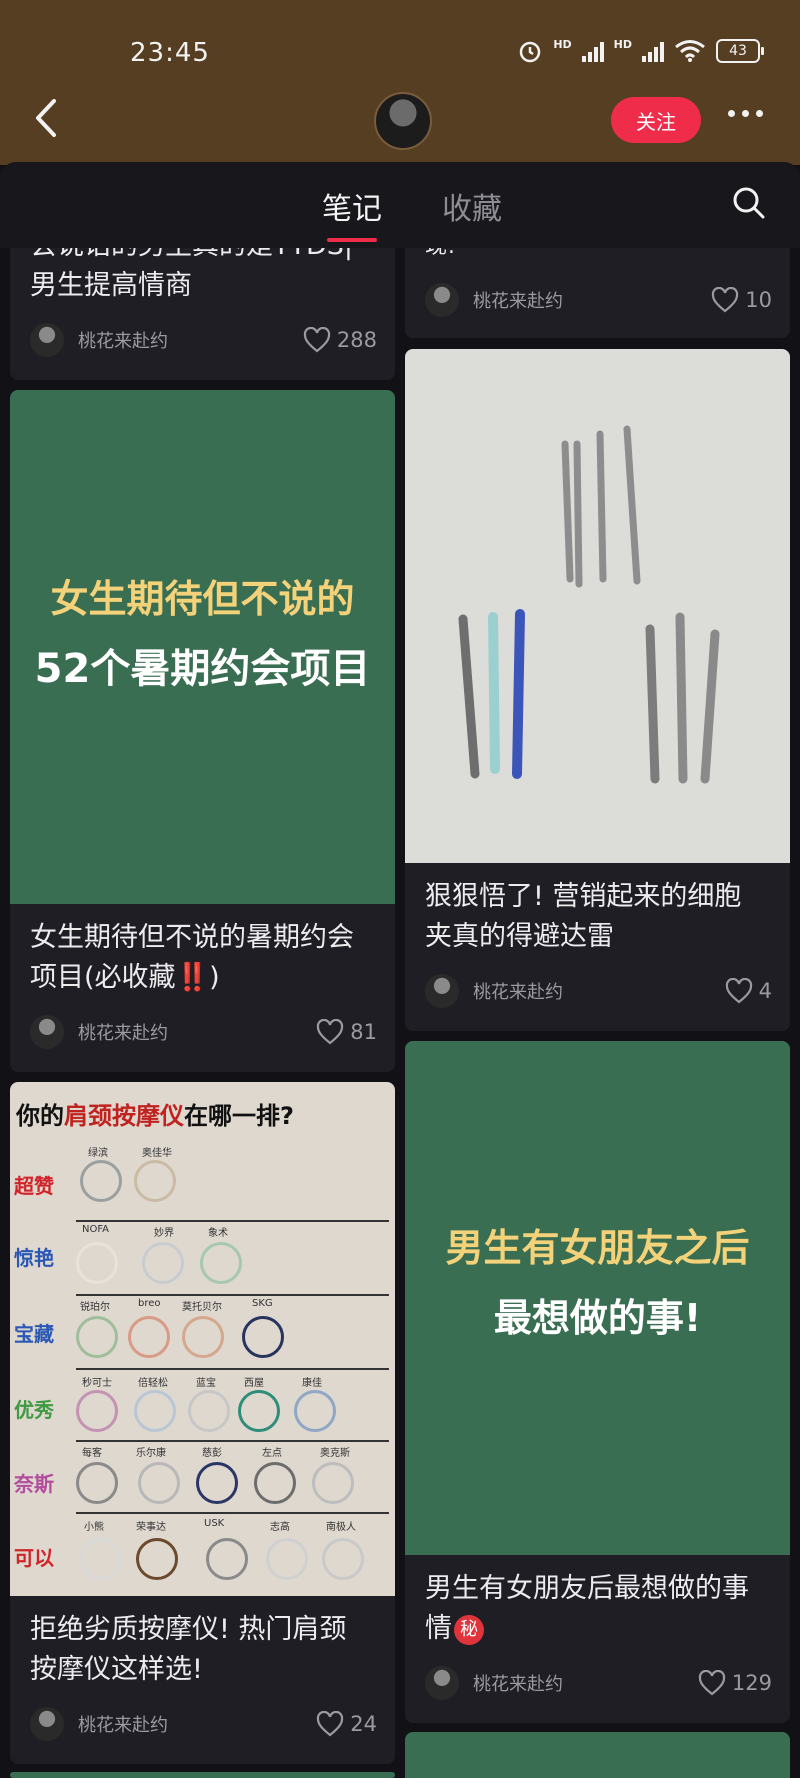  I want to click on network-type-2: HD, so click(622, 44).